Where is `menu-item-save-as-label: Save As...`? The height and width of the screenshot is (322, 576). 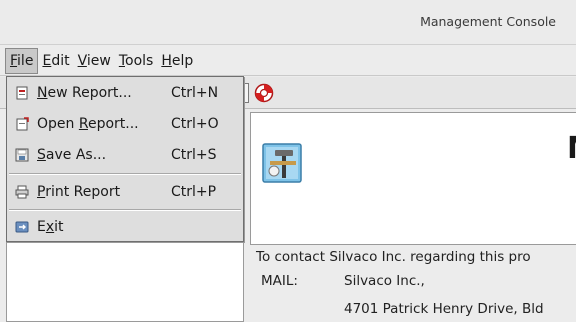 menu-item-save-as-label: Save As... is located at coordinates (104, 155).